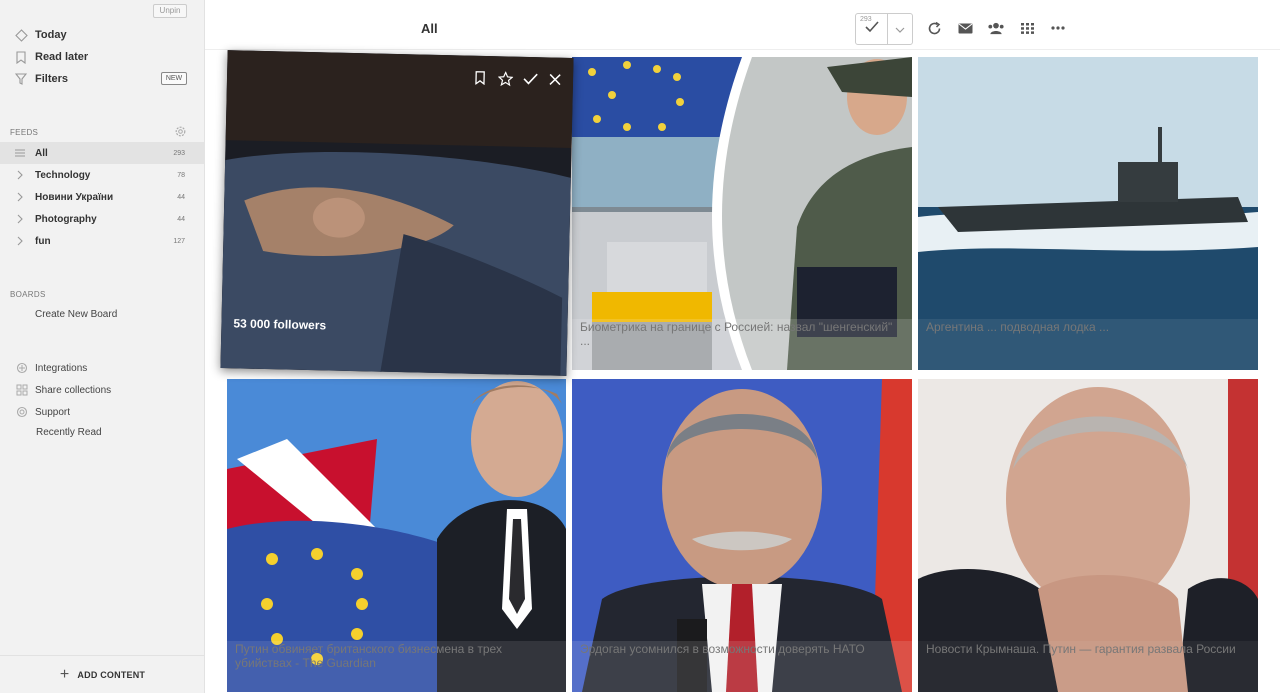 The height and width of the screenshot is (693, 1280). Describe the element at coordinates (397, 213) in the screenshot. I see `article-card-hovered: 53 000 followers` at that location.